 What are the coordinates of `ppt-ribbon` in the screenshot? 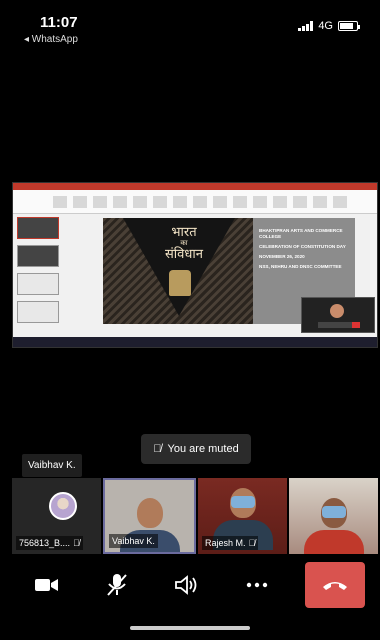 It's located at (195, 202).